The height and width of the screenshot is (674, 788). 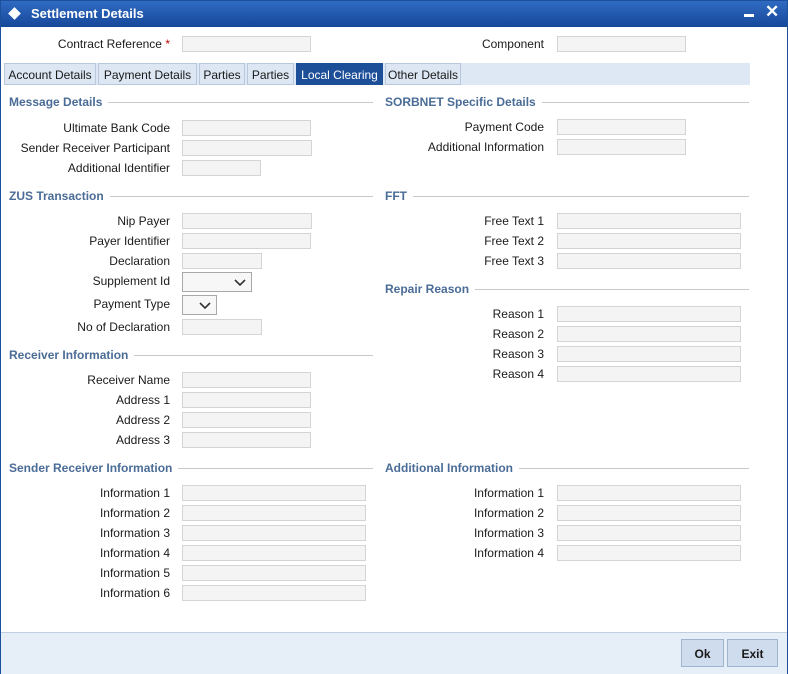 I want to click on ai-information-1-label: Information 1, so click(x=508, y=493).